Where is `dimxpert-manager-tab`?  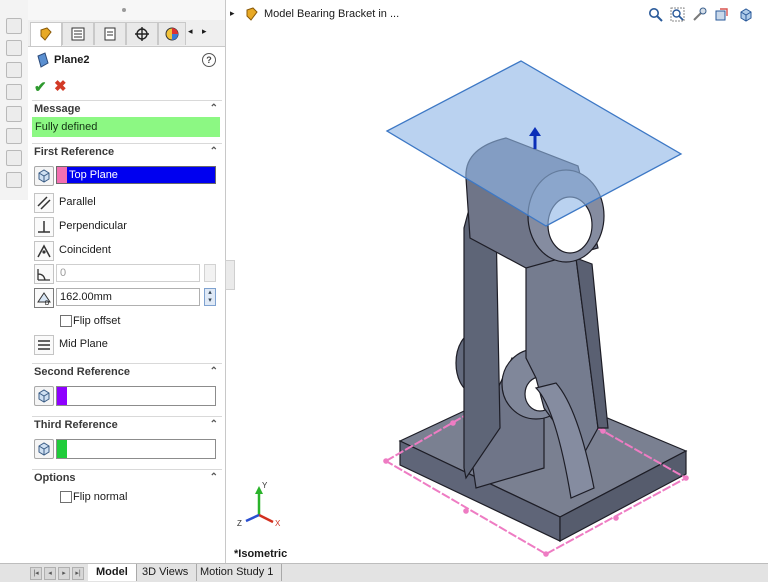
dimxpert-manager-tab is located at coordinates (142, 33).